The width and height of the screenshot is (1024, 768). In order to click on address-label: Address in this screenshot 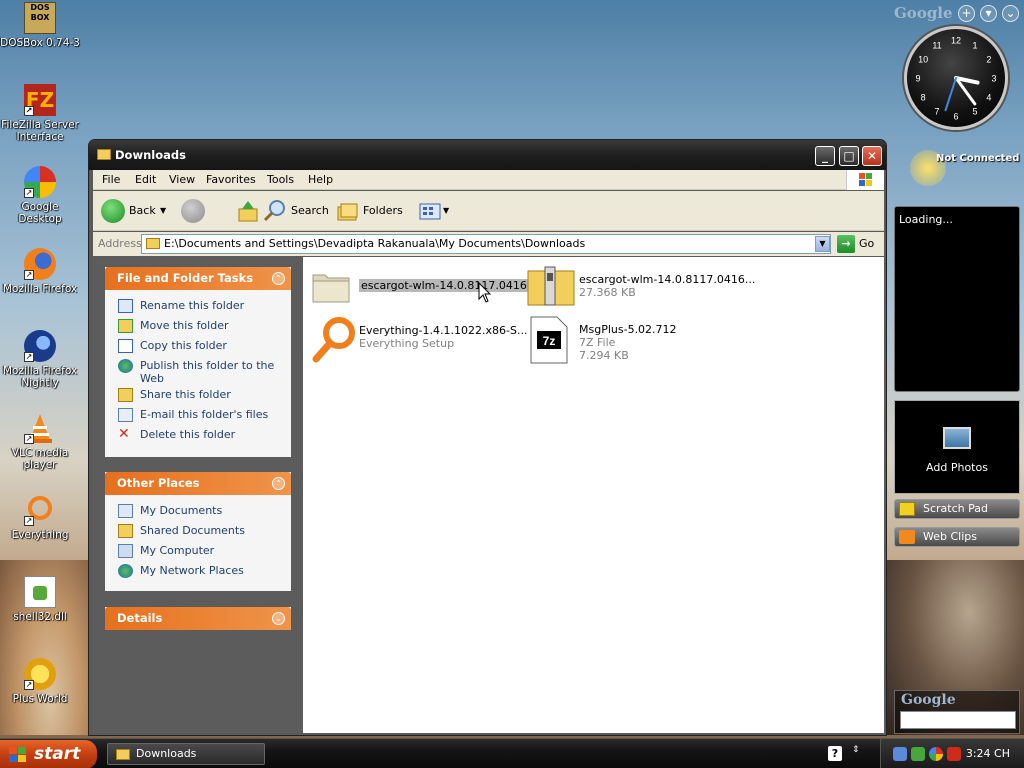, I will do `click(120, 243)`.